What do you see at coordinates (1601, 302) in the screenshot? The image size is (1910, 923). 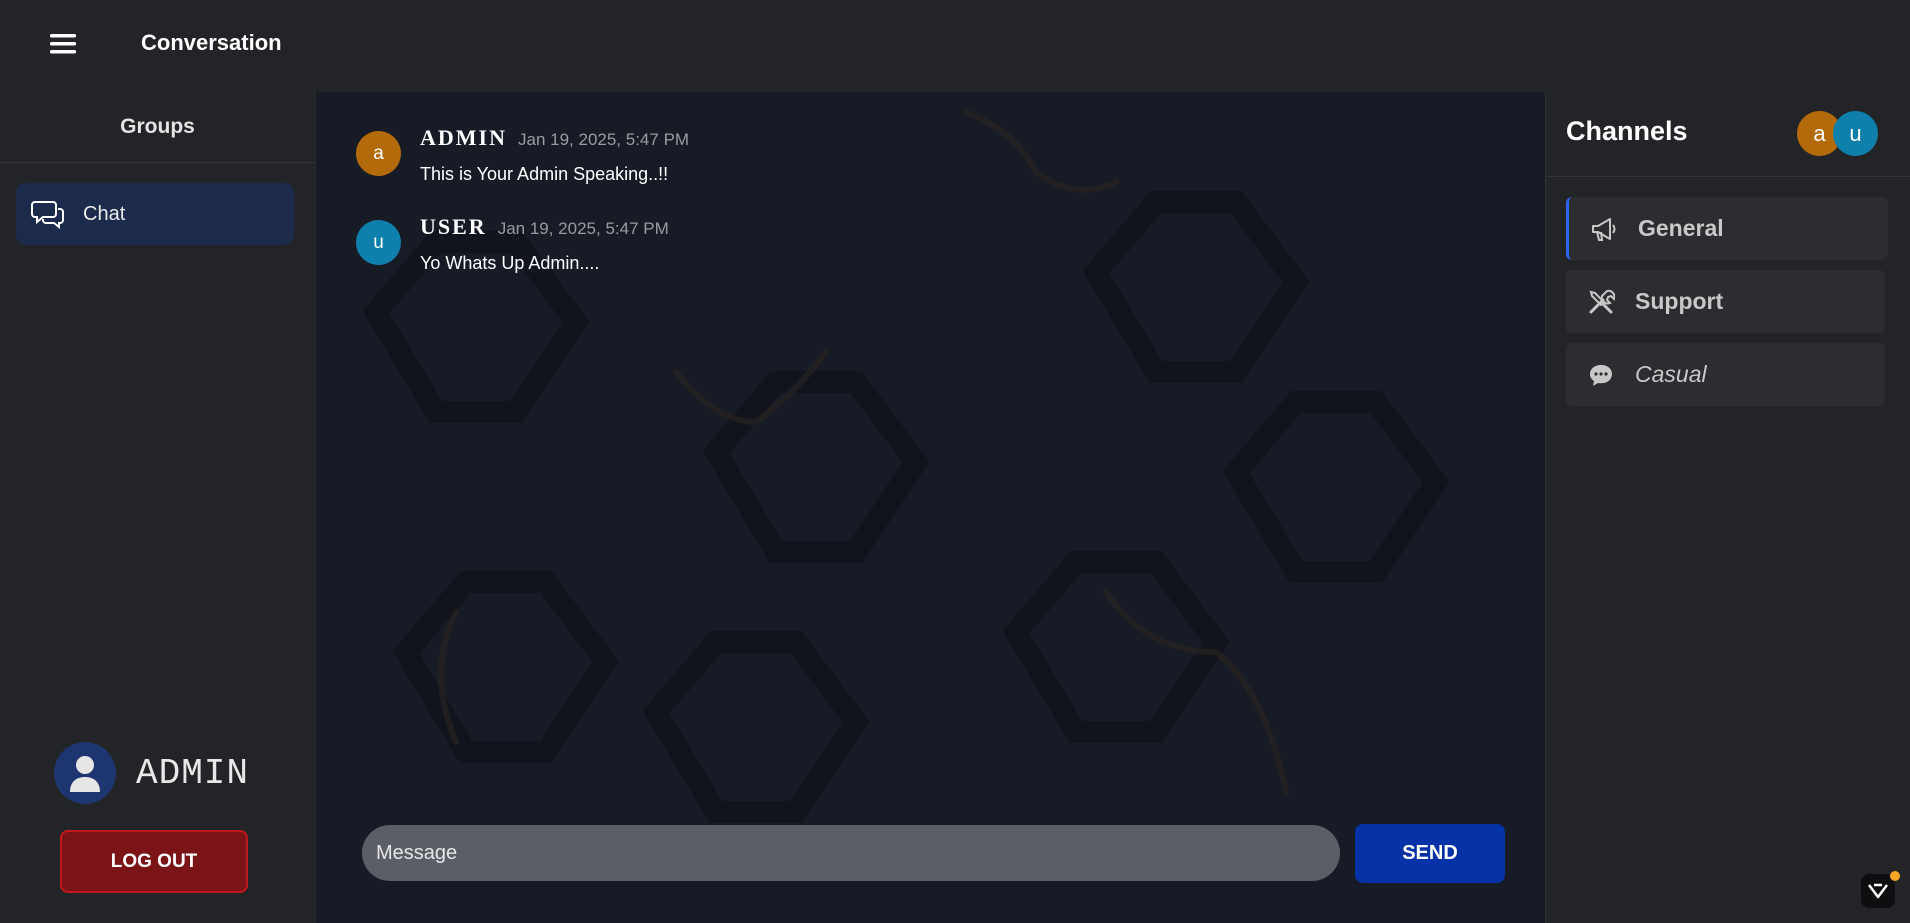 I see `tools-icon` at bounding box center [1601, 302].